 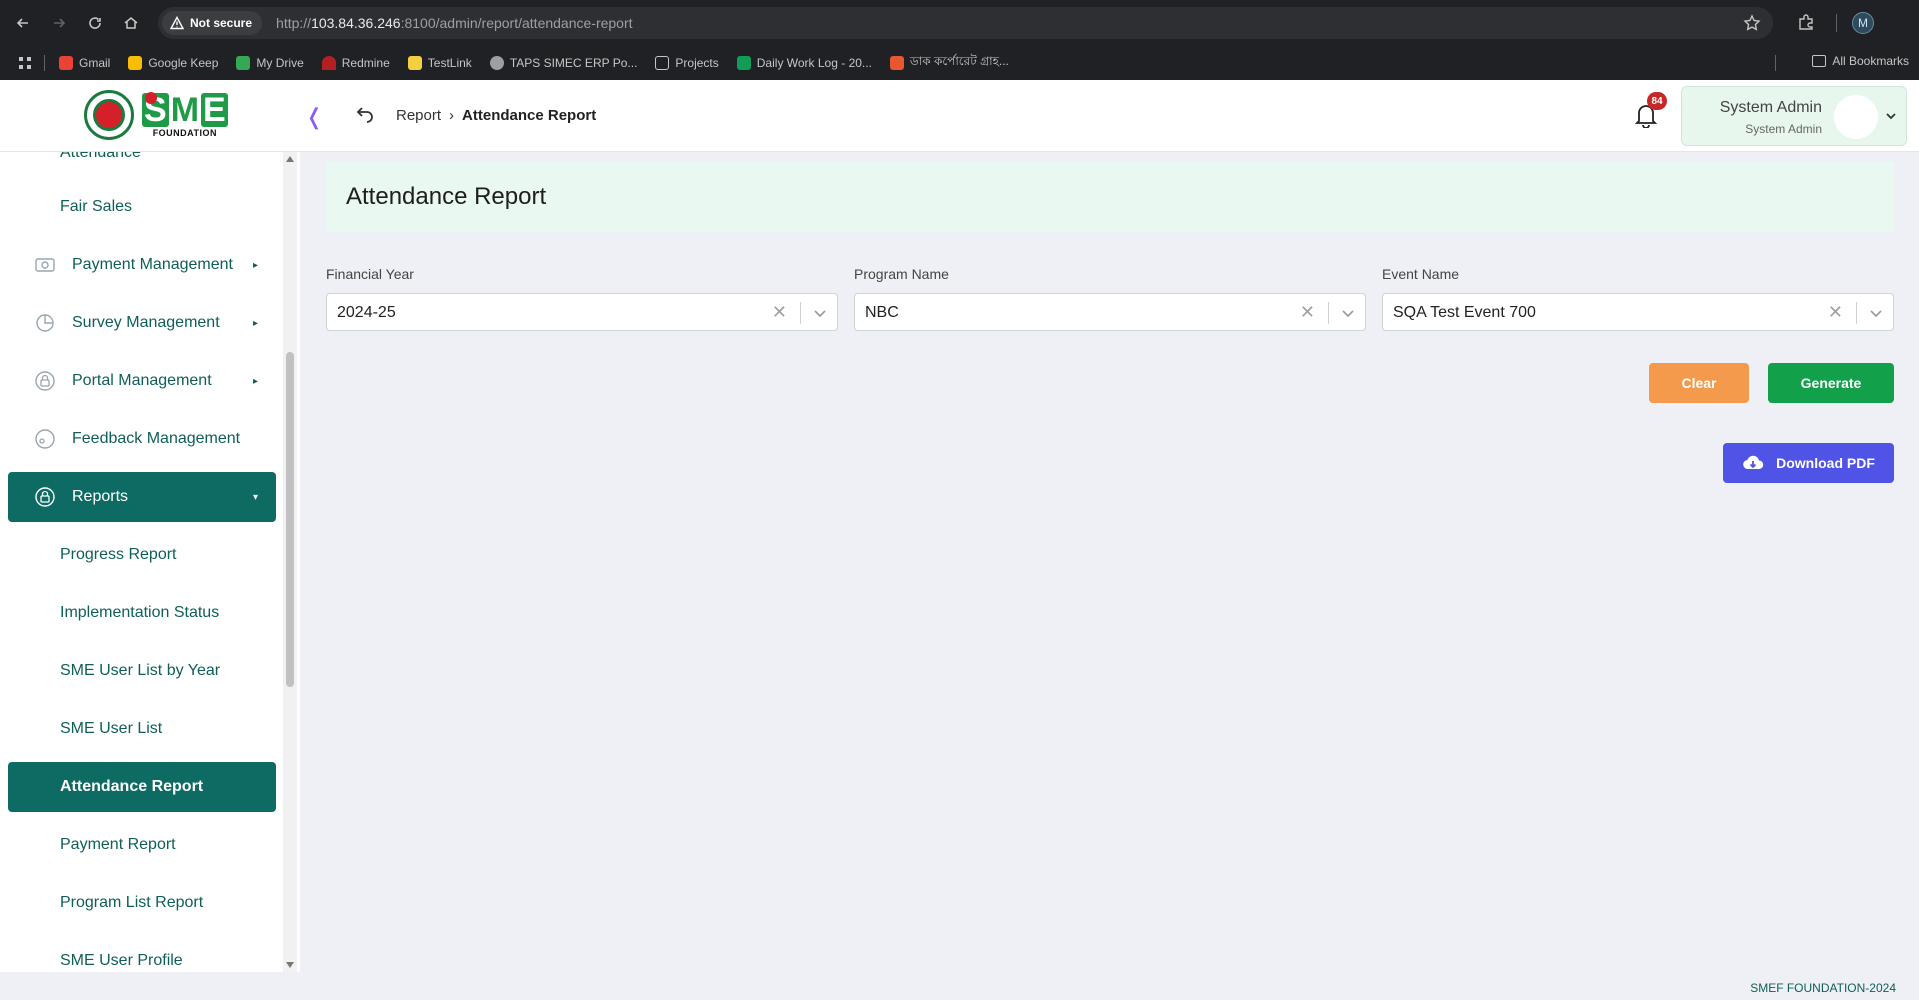 What do you see at coordinates (290, 965) in the screenshot?
I see `scroll-down-icon` at bounding box center [290, 965].